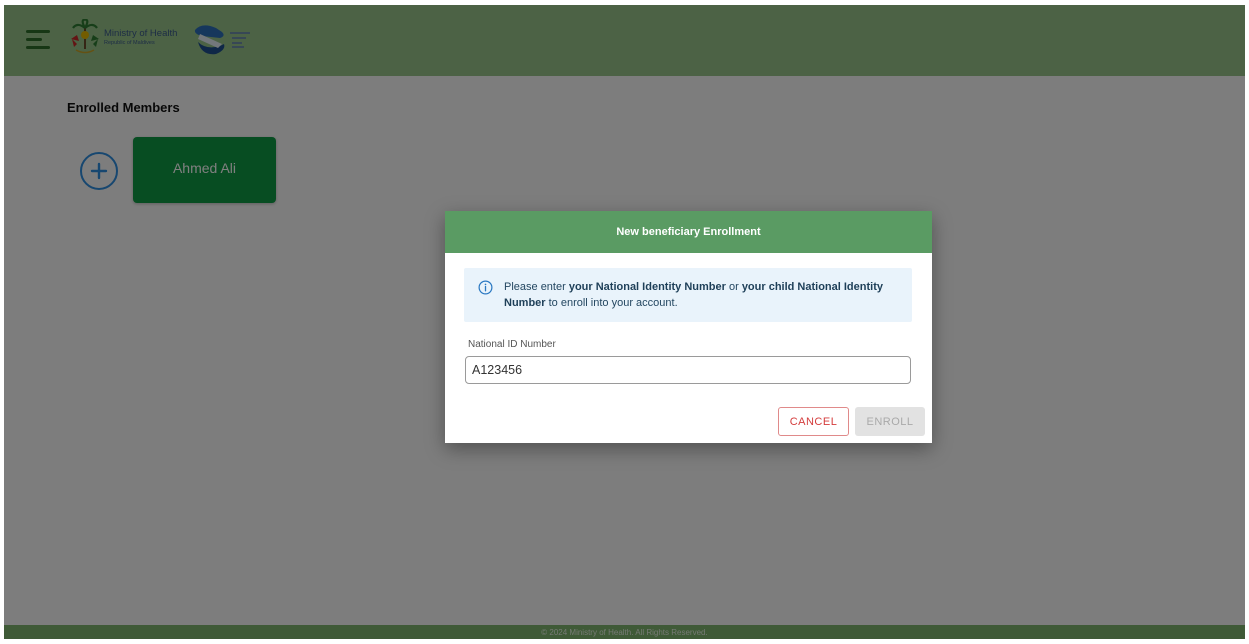 This screenshot has width=1249, height=644. Describe the element at coordinates (890, 421) in the screenshot. I see `enroll-button: ENROLL` at that location.